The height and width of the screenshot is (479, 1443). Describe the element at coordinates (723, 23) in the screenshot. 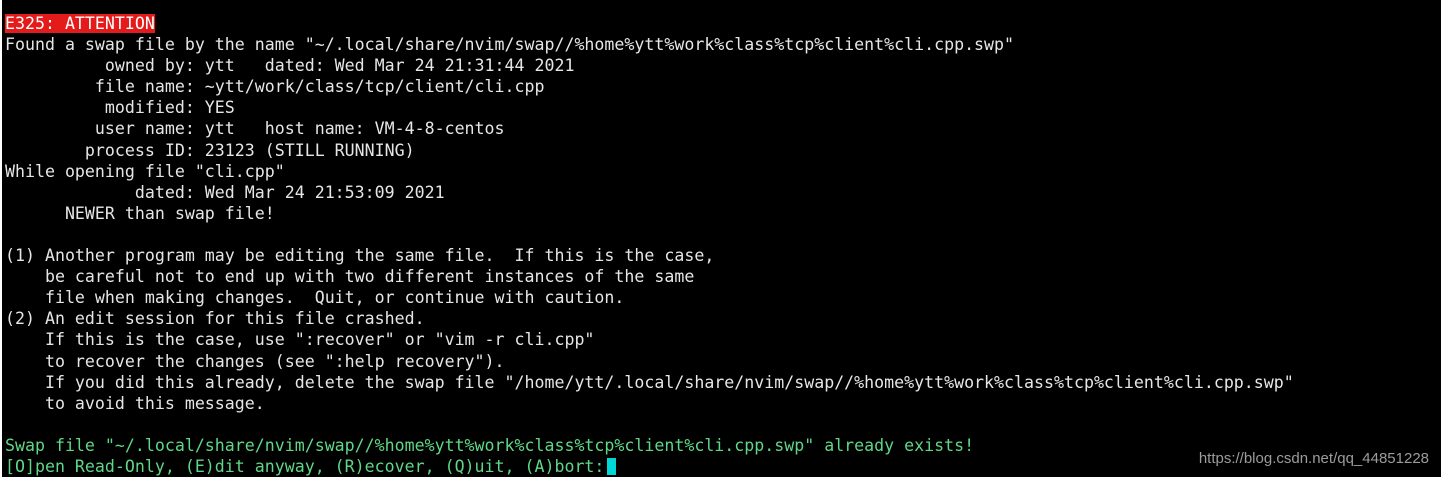

I see `error-line: E325: ATTENTION` at that location.